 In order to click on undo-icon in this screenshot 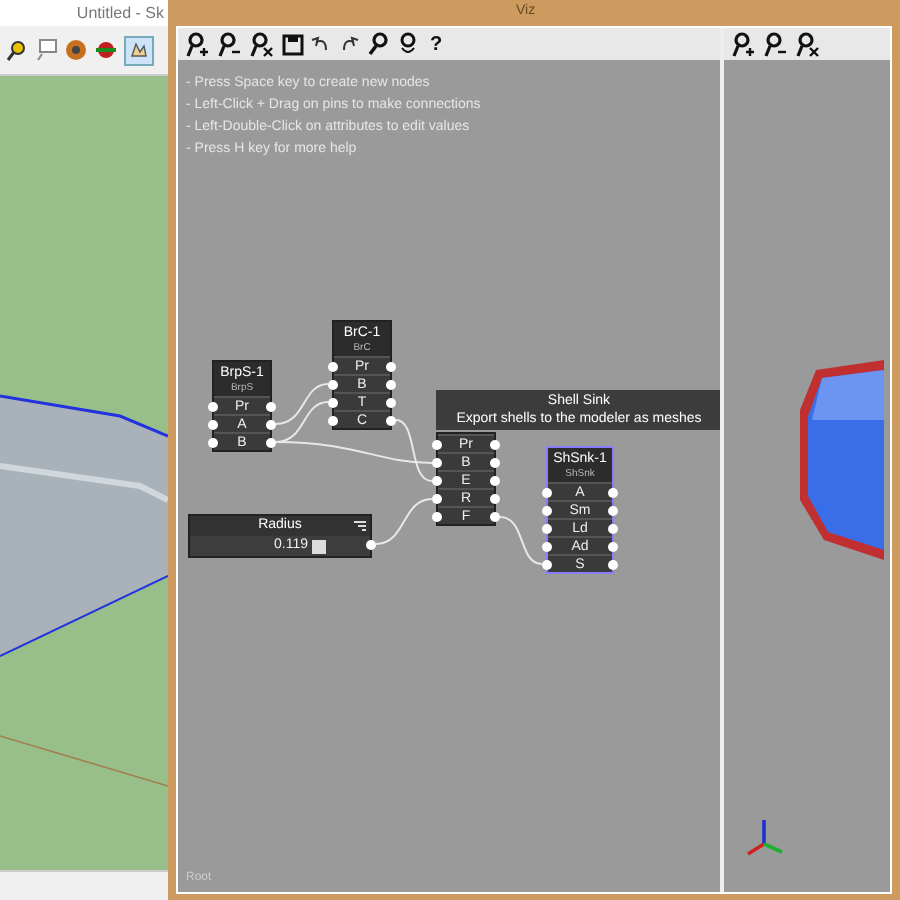, I will do `click(321, 44)`.